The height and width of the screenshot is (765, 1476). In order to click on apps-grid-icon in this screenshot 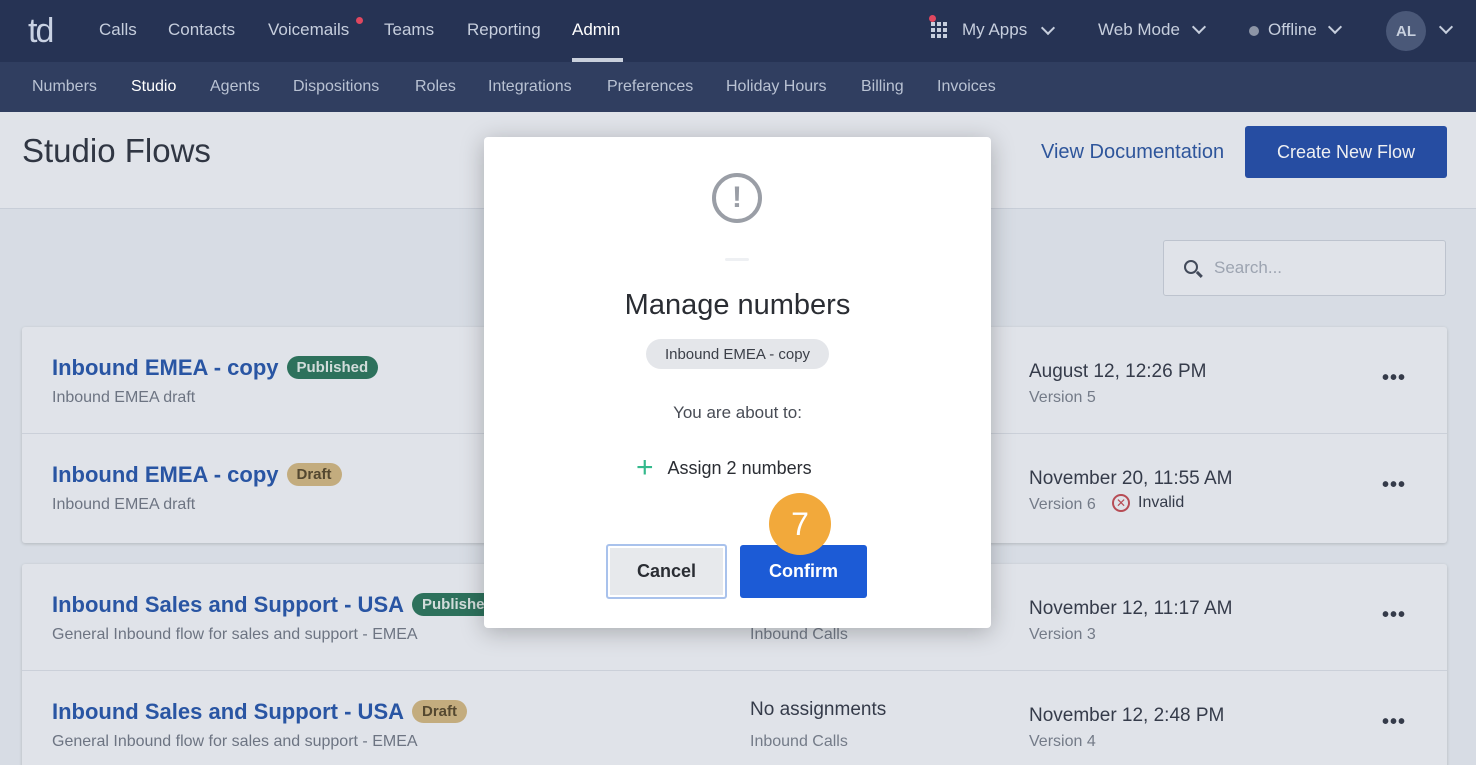, I will do `click(939, 30)`.